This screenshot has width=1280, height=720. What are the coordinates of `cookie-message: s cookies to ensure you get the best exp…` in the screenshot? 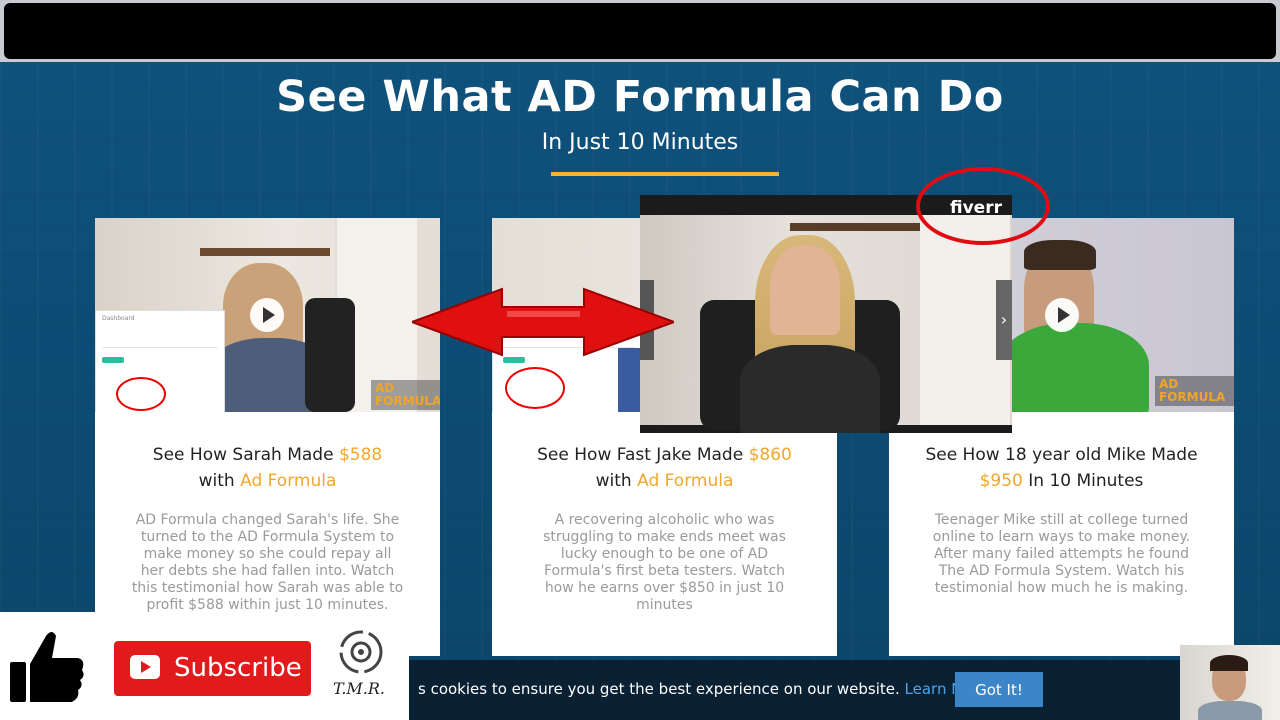 It's located at (659, 689).